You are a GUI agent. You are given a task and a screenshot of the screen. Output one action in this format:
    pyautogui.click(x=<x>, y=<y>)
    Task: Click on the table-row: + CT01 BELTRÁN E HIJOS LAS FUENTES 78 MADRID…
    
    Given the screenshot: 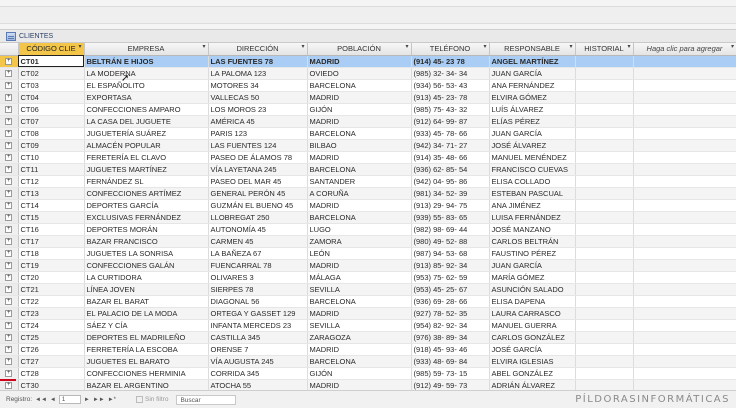 What is the action you would take?
    pyautogui.click(x=368, y=61)
    